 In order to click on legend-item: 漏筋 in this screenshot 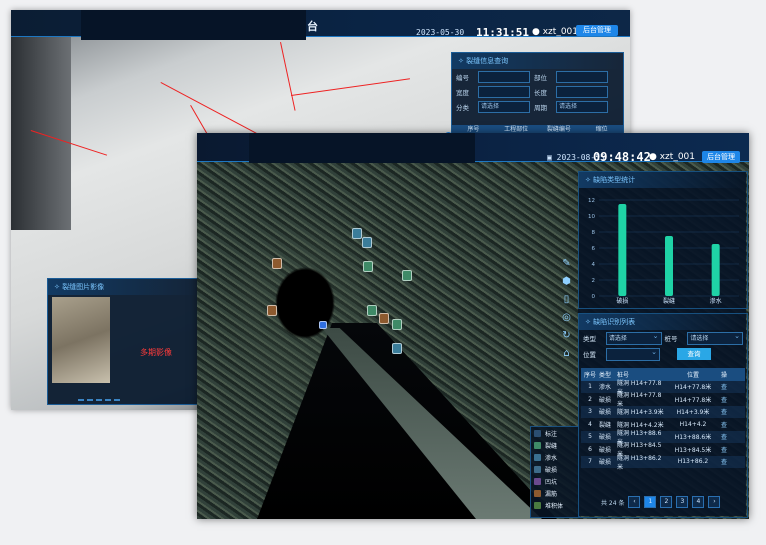, I will do `click(555, 493)`.